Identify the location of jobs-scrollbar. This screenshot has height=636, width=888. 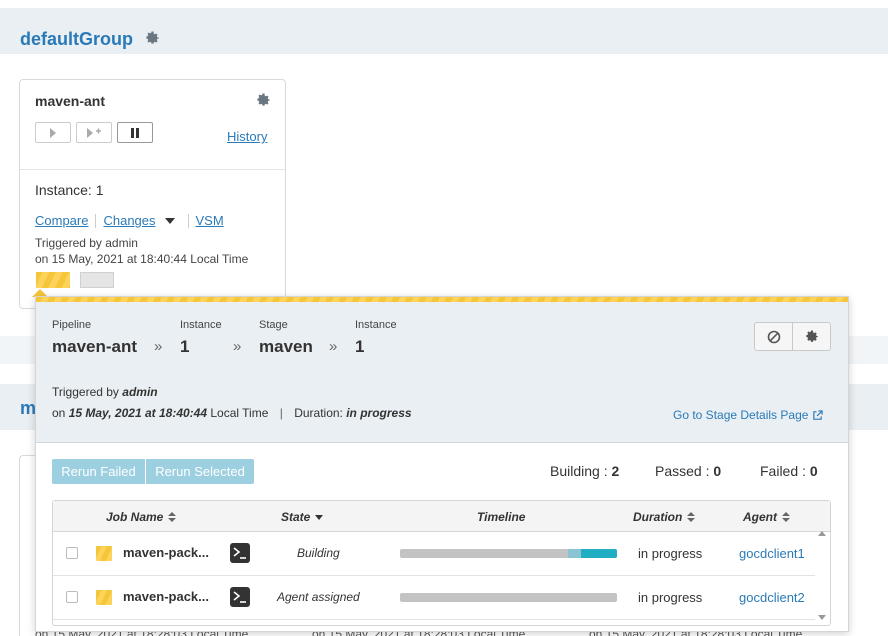
(822, 575).